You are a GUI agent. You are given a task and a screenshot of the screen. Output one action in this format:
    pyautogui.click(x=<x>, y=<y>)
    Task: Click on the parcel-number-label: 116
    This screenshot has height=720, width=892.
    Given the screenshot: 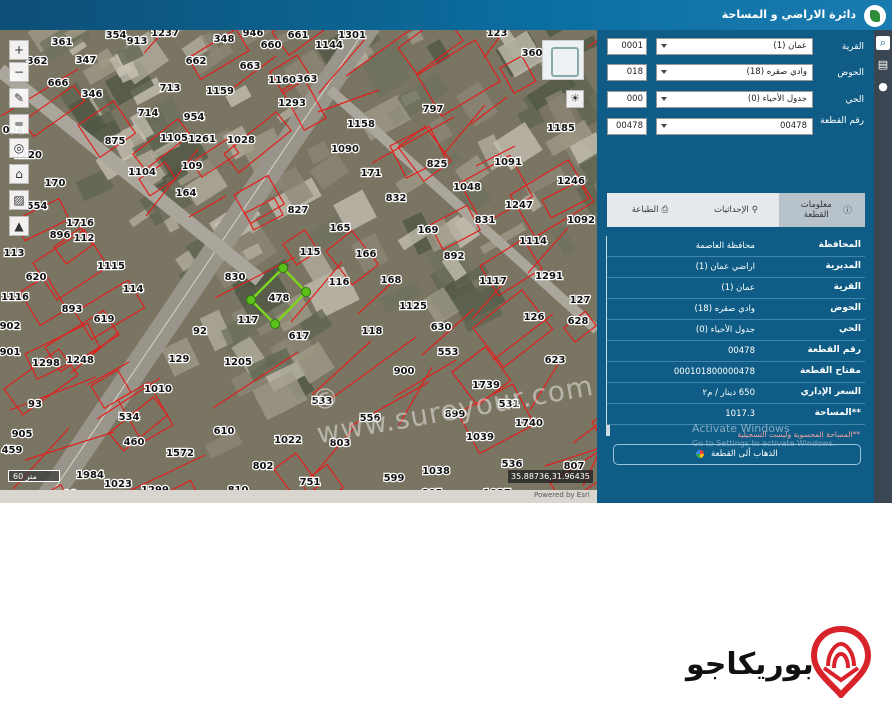 What is the action you would take?
    pyautogui.click(x=339, y=282)
    